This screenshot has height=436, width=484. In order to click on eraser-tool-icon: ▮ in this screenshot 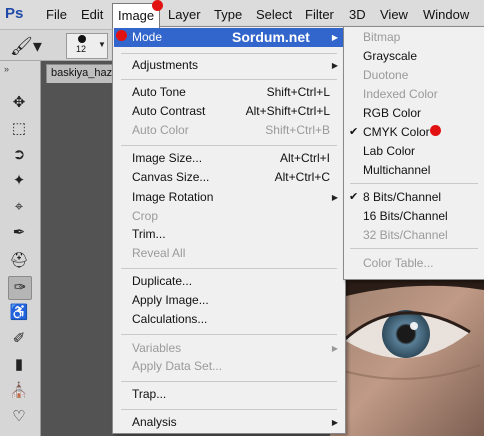, I will do `click(19, 365)`.